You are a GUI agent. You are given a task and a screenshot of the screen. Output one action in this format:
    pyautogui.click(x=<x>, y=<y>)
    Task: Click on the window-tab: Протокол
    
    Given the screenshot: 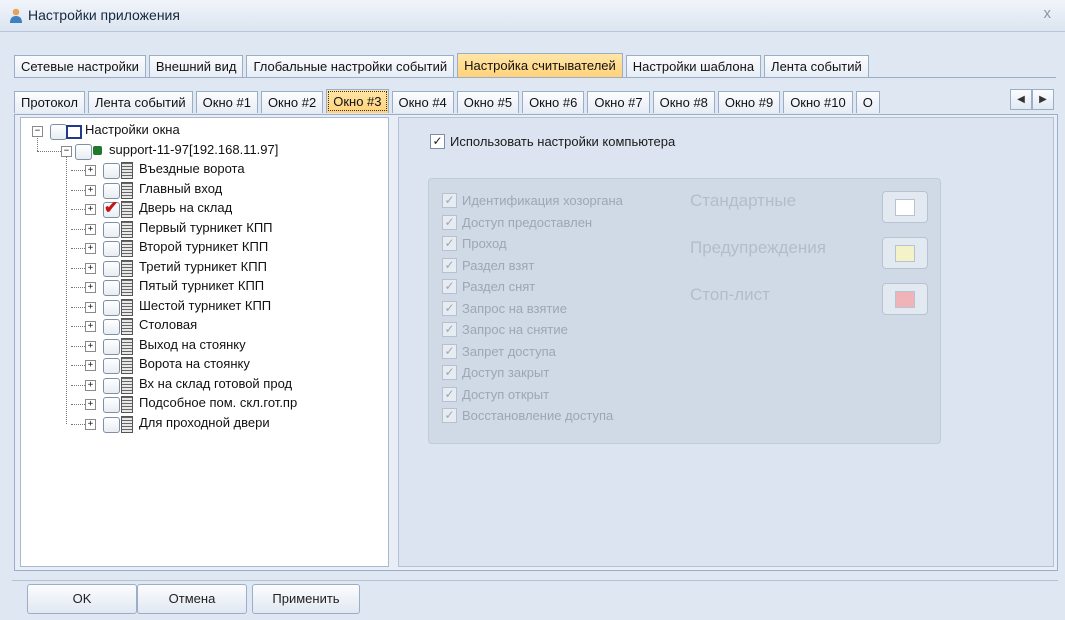 What is the action you would take?
    pyautogui.click(x=49, y=102)
    